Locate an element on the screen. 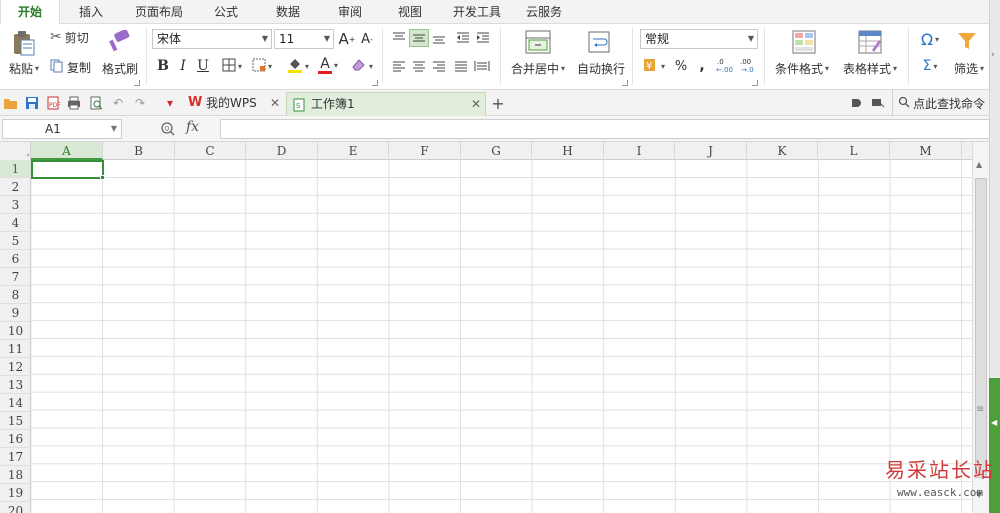 This screenshot has height=513, width=1000. increase-decimal-icon: .0 ←.00 is located at coordinates (724, 65).